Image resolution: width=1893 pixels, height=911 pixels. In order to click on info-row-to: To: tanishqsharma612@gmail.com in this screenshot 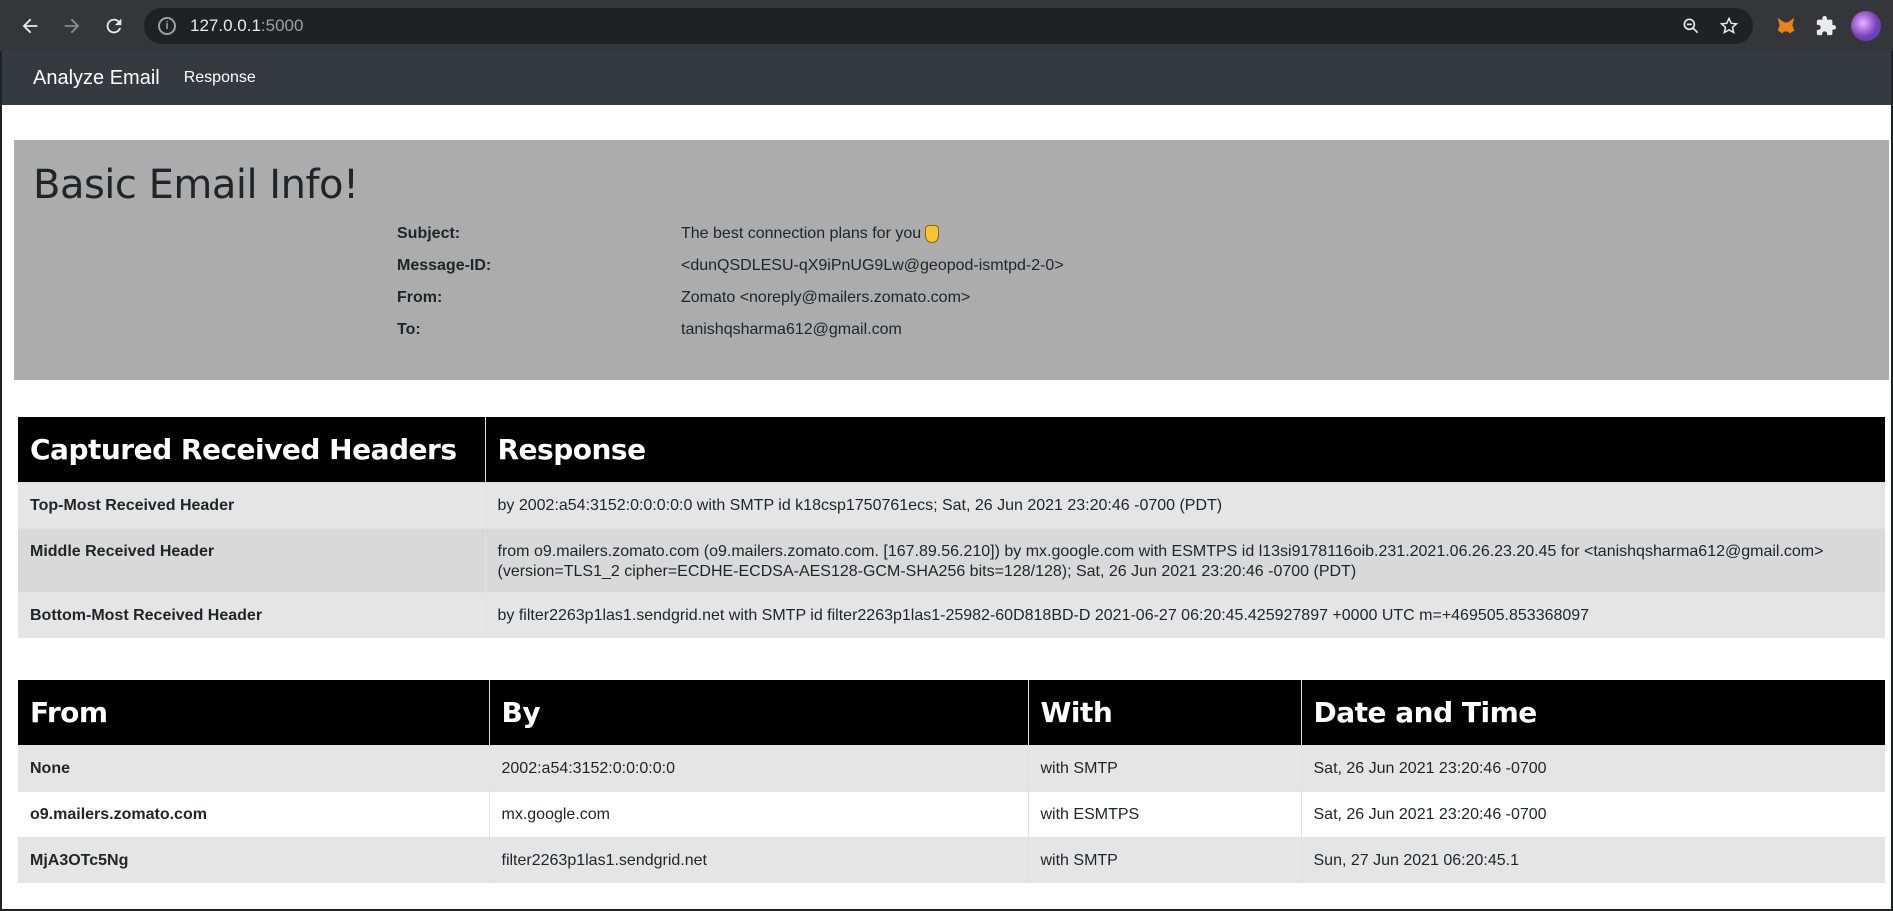, I will do `click(730, 330)`.